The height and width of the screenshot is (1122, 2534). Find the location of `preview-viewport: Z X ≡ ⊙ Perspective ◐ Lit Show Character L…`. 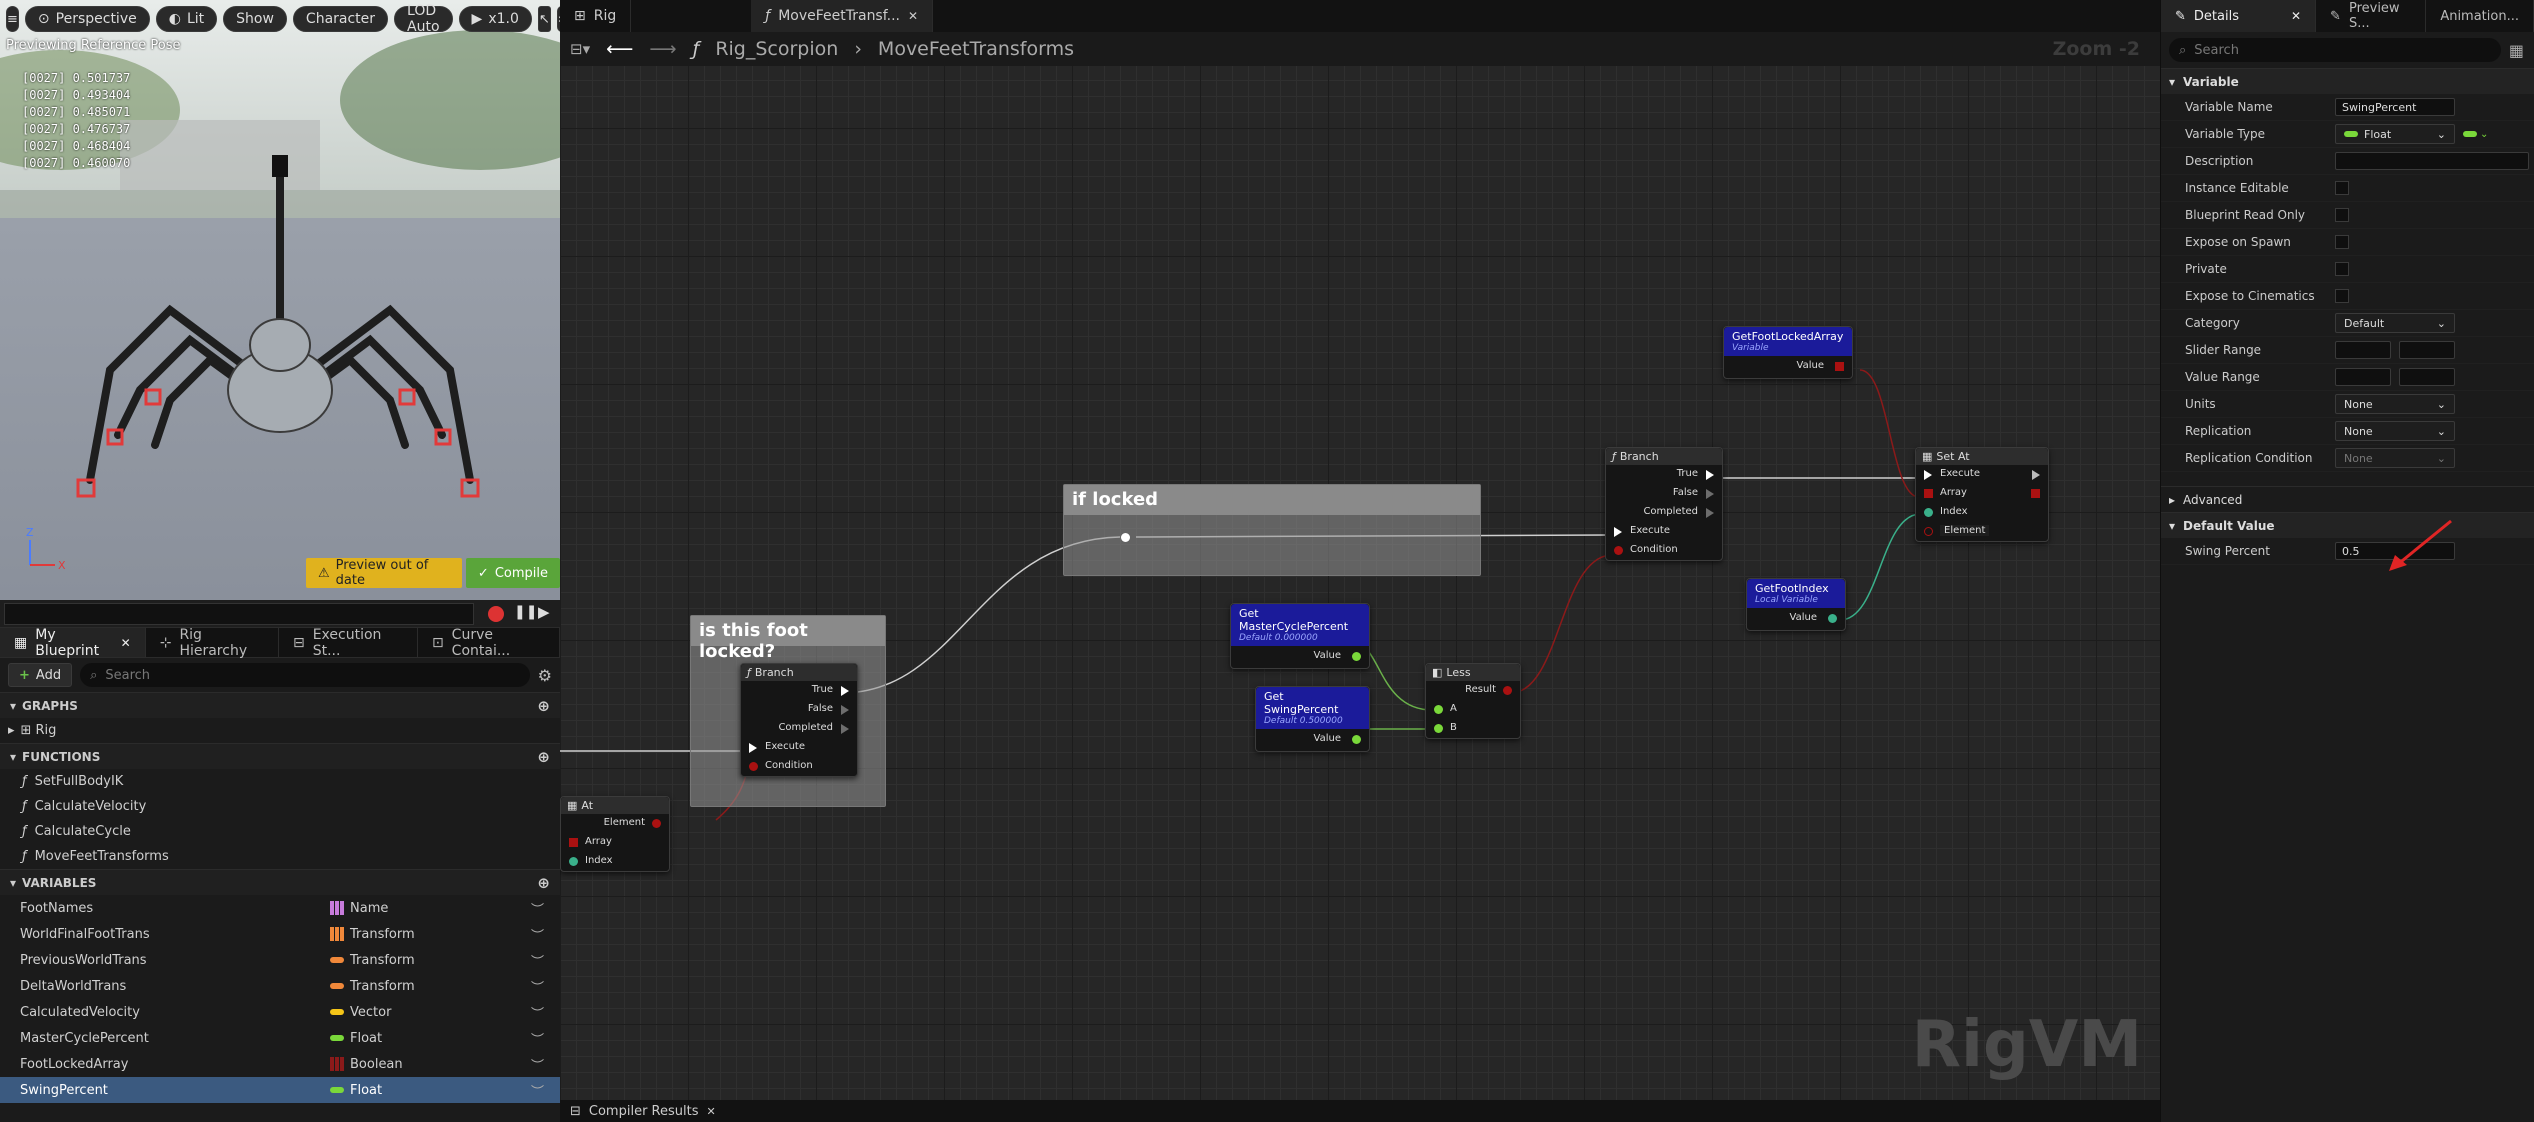

preview-viewport: Z X ≡ ⊙ Perspective ◐ Lit Show Character L… is located at coordinates (280, 300).